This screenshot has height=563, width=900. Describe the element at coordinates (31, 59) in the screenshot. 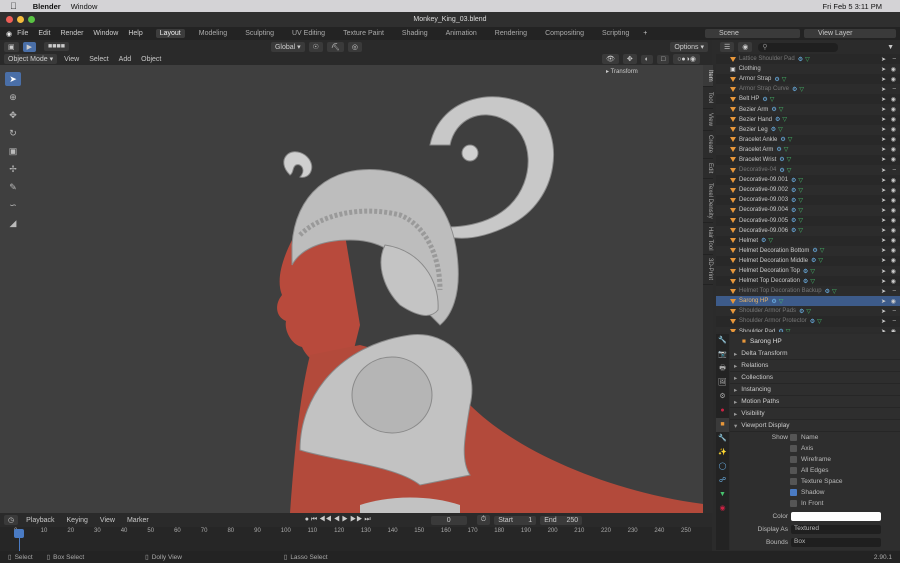

I see `object-mode-dropdown: Object Mode ▾` at that location.